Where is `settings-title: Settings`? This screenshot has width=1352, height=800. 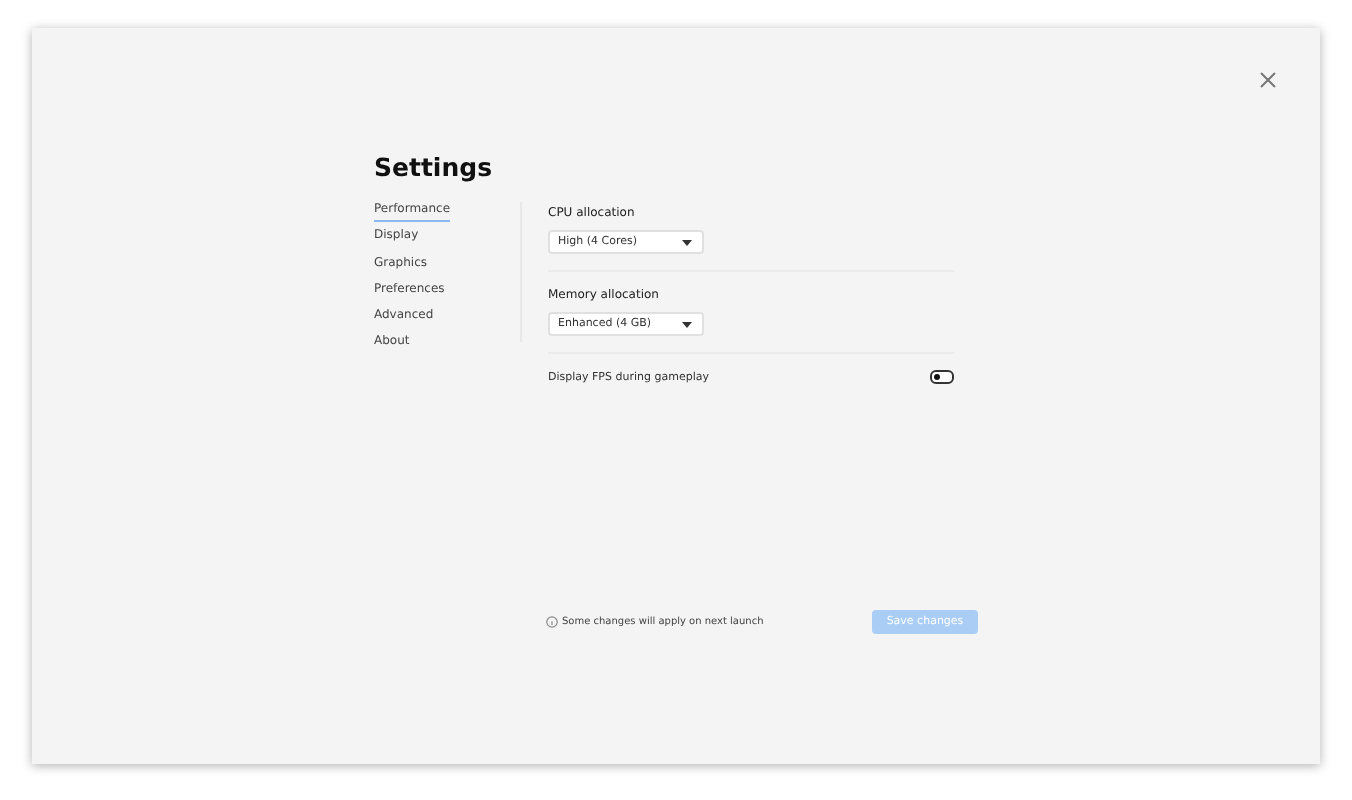
settings-title: Settings is located at coordinates (434, 167).